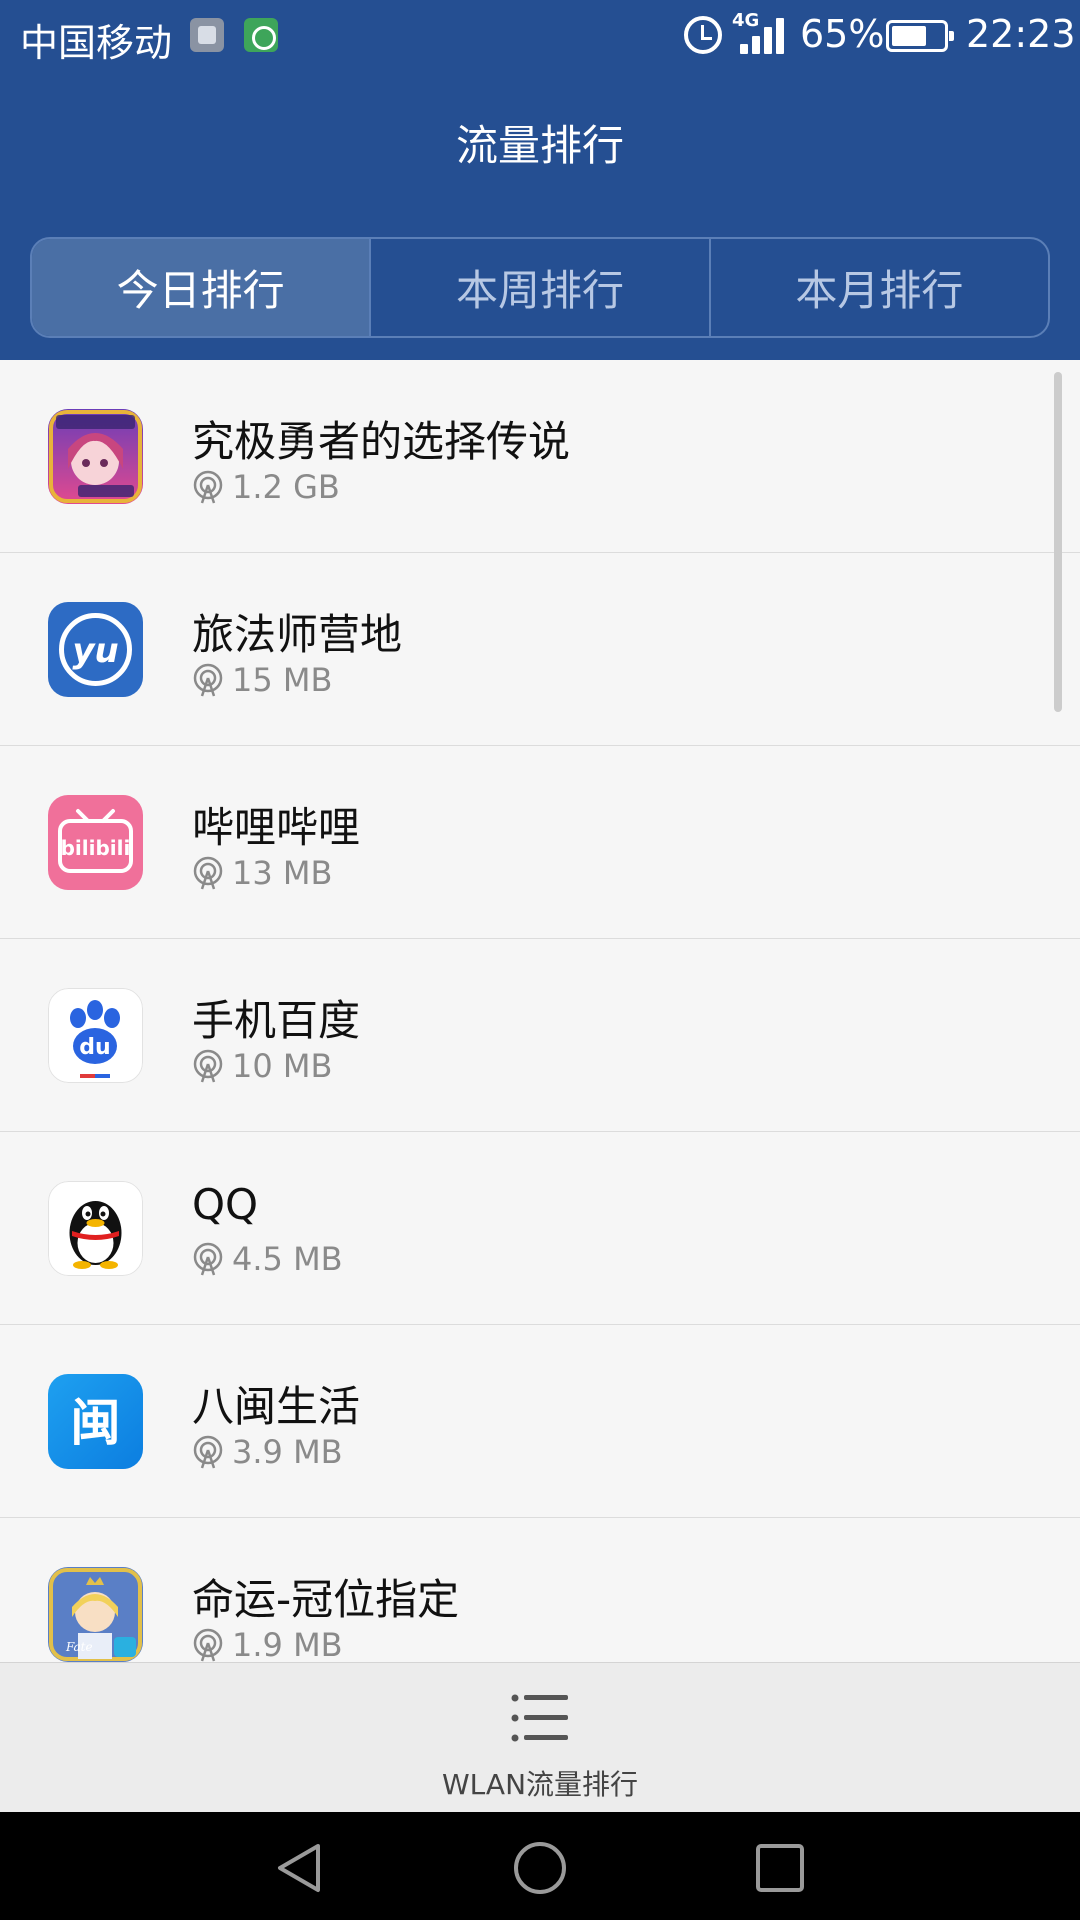  I want to click on list-item: QQ 4.5 MB, so click(540, 1228).